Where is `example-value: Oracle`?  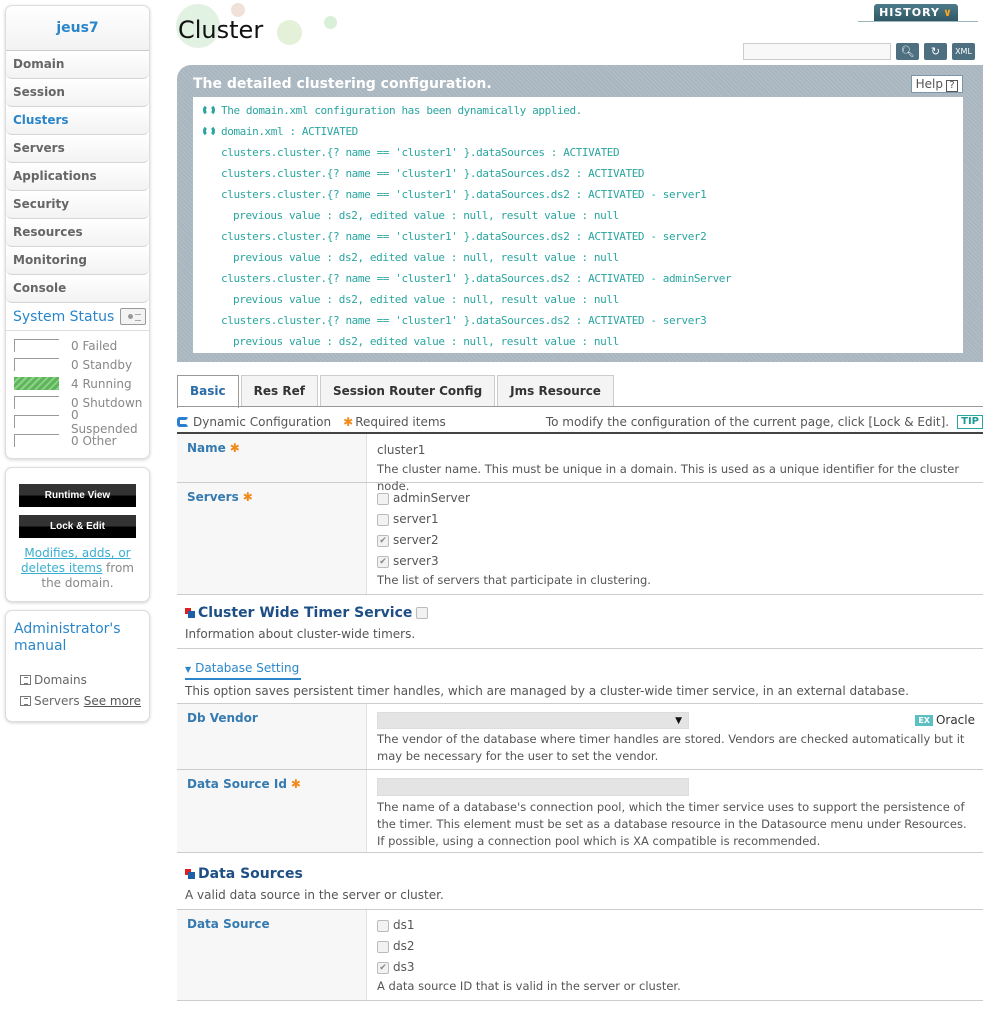 example-value: Oracle is located at coordinates (955, 720).